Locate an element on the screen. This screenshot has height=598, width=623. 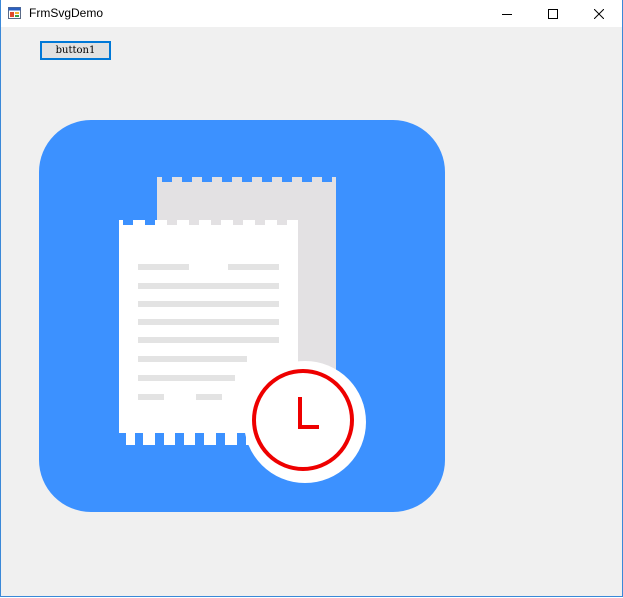
app-icon is located at coordinates (14, 13).